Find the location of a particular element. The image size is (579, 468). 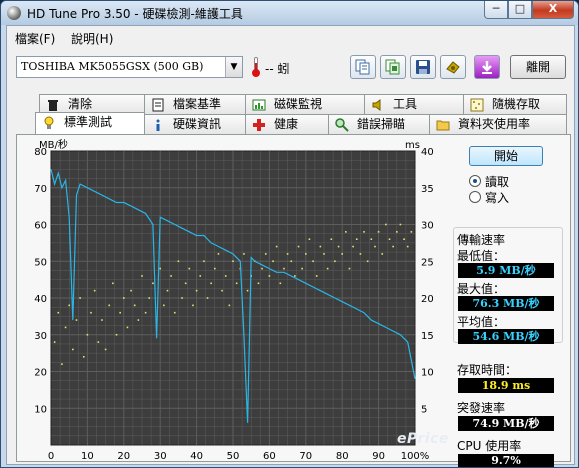

avg-label: 平均值： is located at coordinates (481, 322).